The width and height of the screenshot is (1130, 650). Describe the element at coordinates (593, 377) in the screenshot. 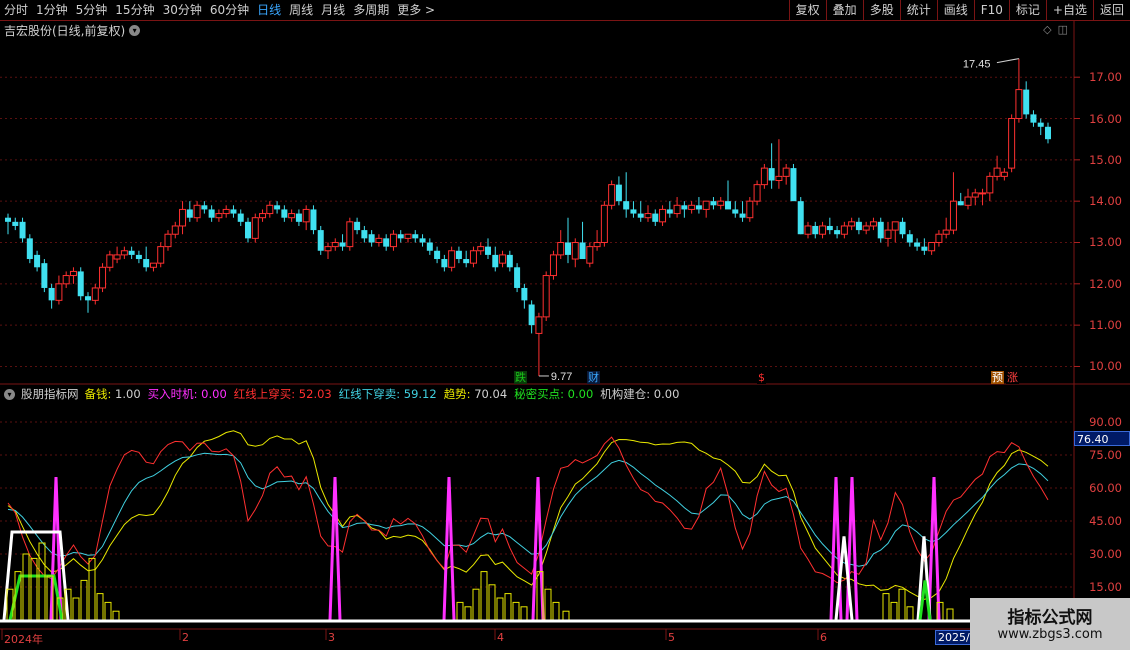

I see `event-badge: 财` at that location.